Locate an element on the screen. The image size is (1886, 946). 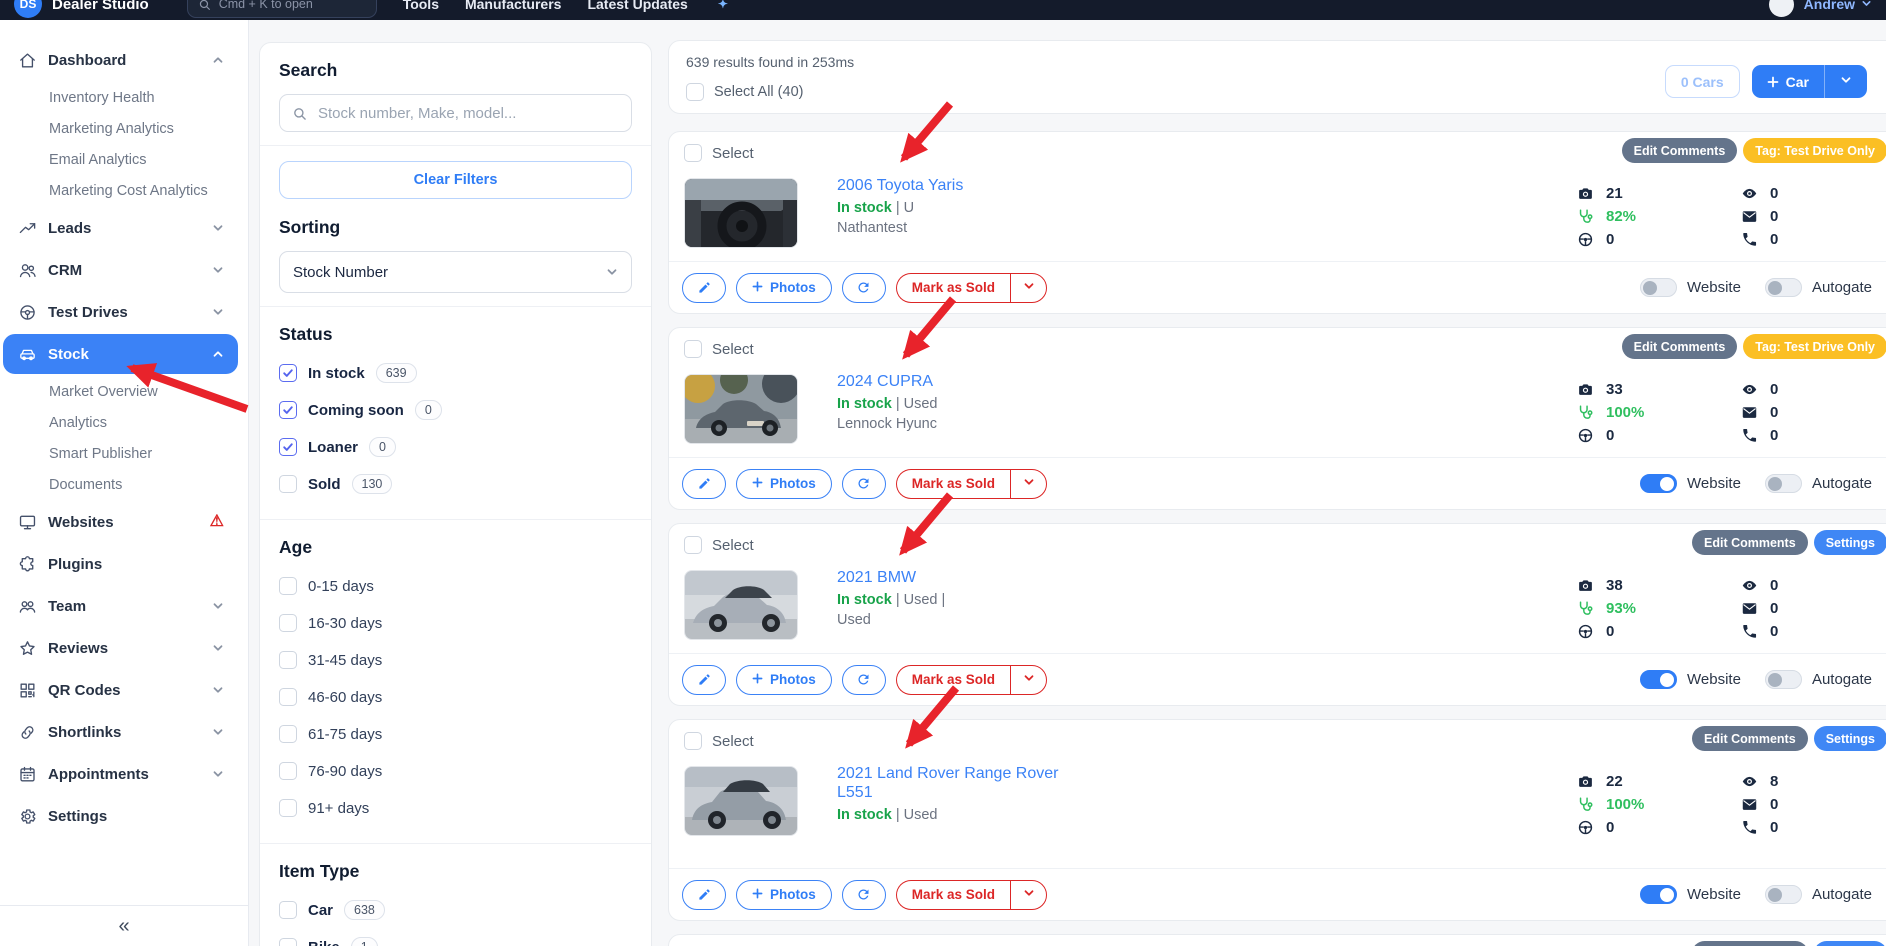
sidebar-subitem-email-analytics: Email Analytics is located at coordinates (124, 159).